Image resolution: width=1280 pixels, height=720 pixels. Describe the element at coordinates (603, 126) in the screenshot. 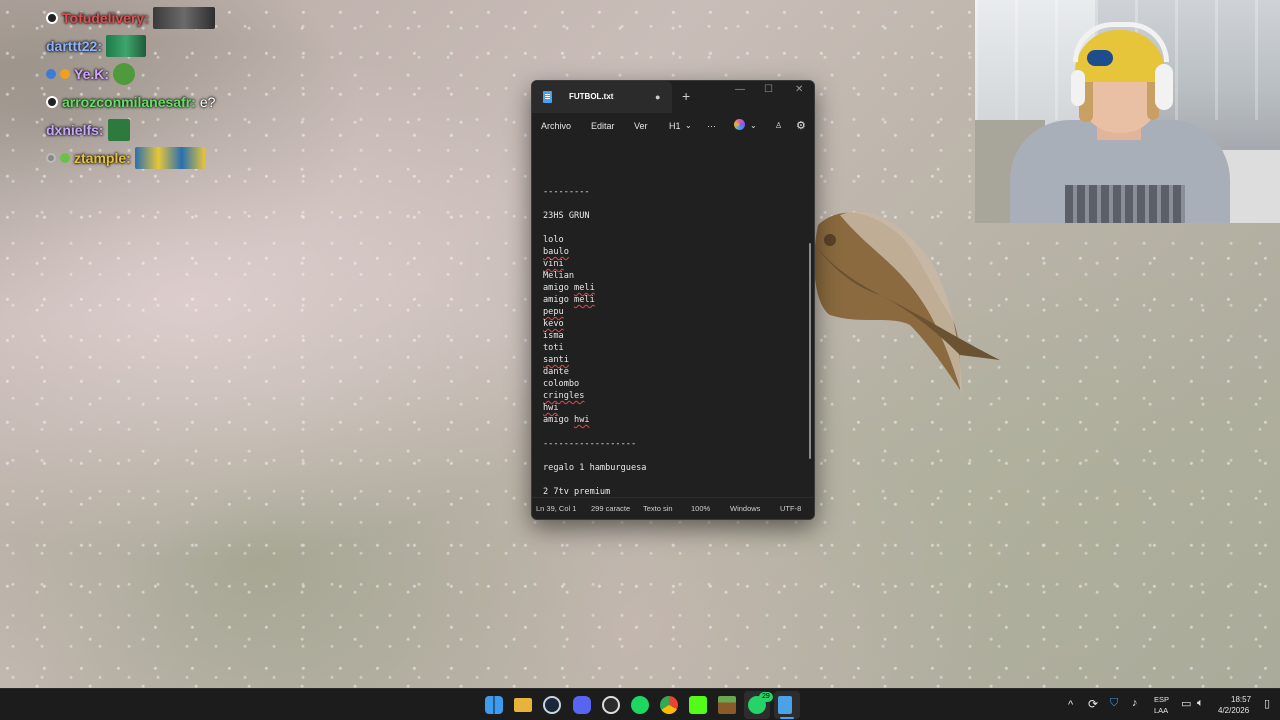

I see `menu-edit: Editar` at that location.